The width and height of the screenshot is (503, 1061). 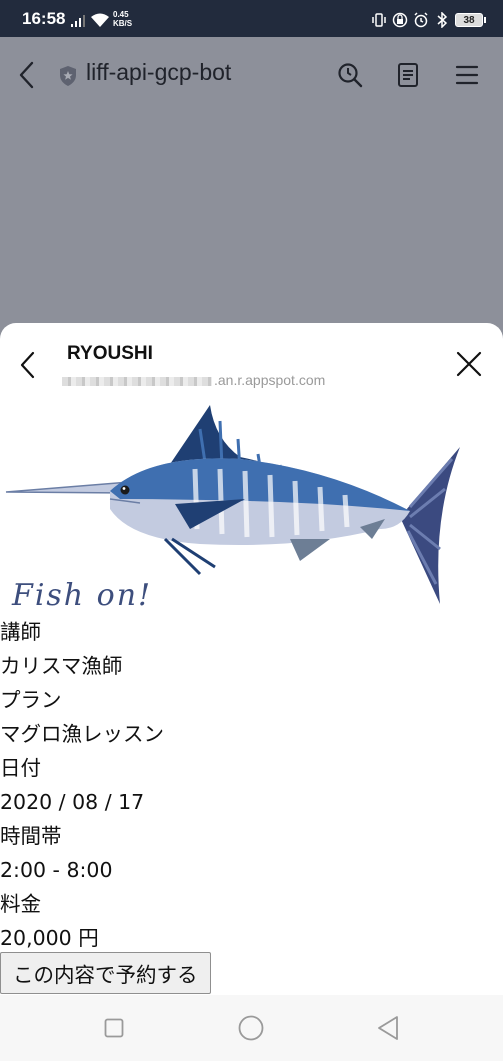 What do you see at coordinates (442, 20) in the screenshot?
I see `bluetooth-icon` at bounding box center [442, 20].